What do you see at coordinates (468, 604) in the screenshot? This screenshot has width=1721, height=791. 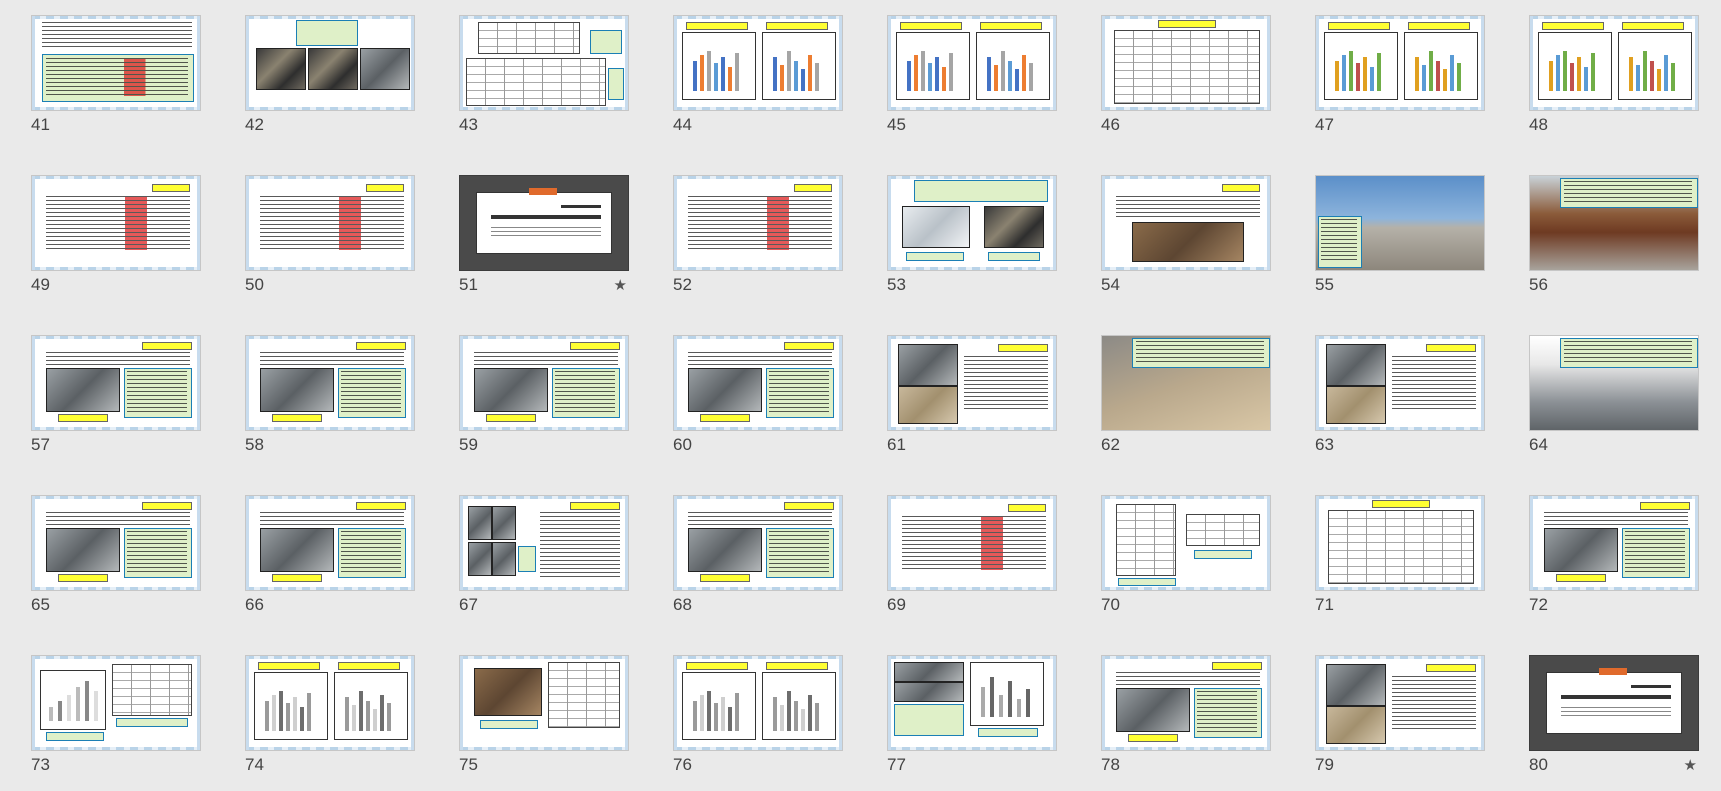 I see `slide-number: 67` at bounding box center [468, 604].